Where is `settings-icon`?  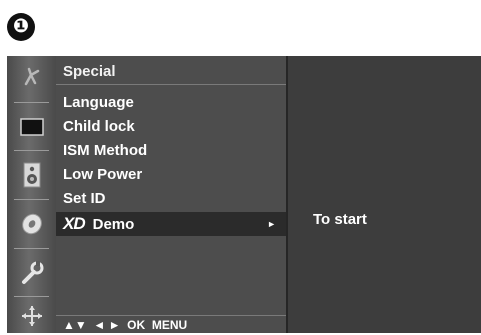
settings-icon is located at coordinates (31, 273).